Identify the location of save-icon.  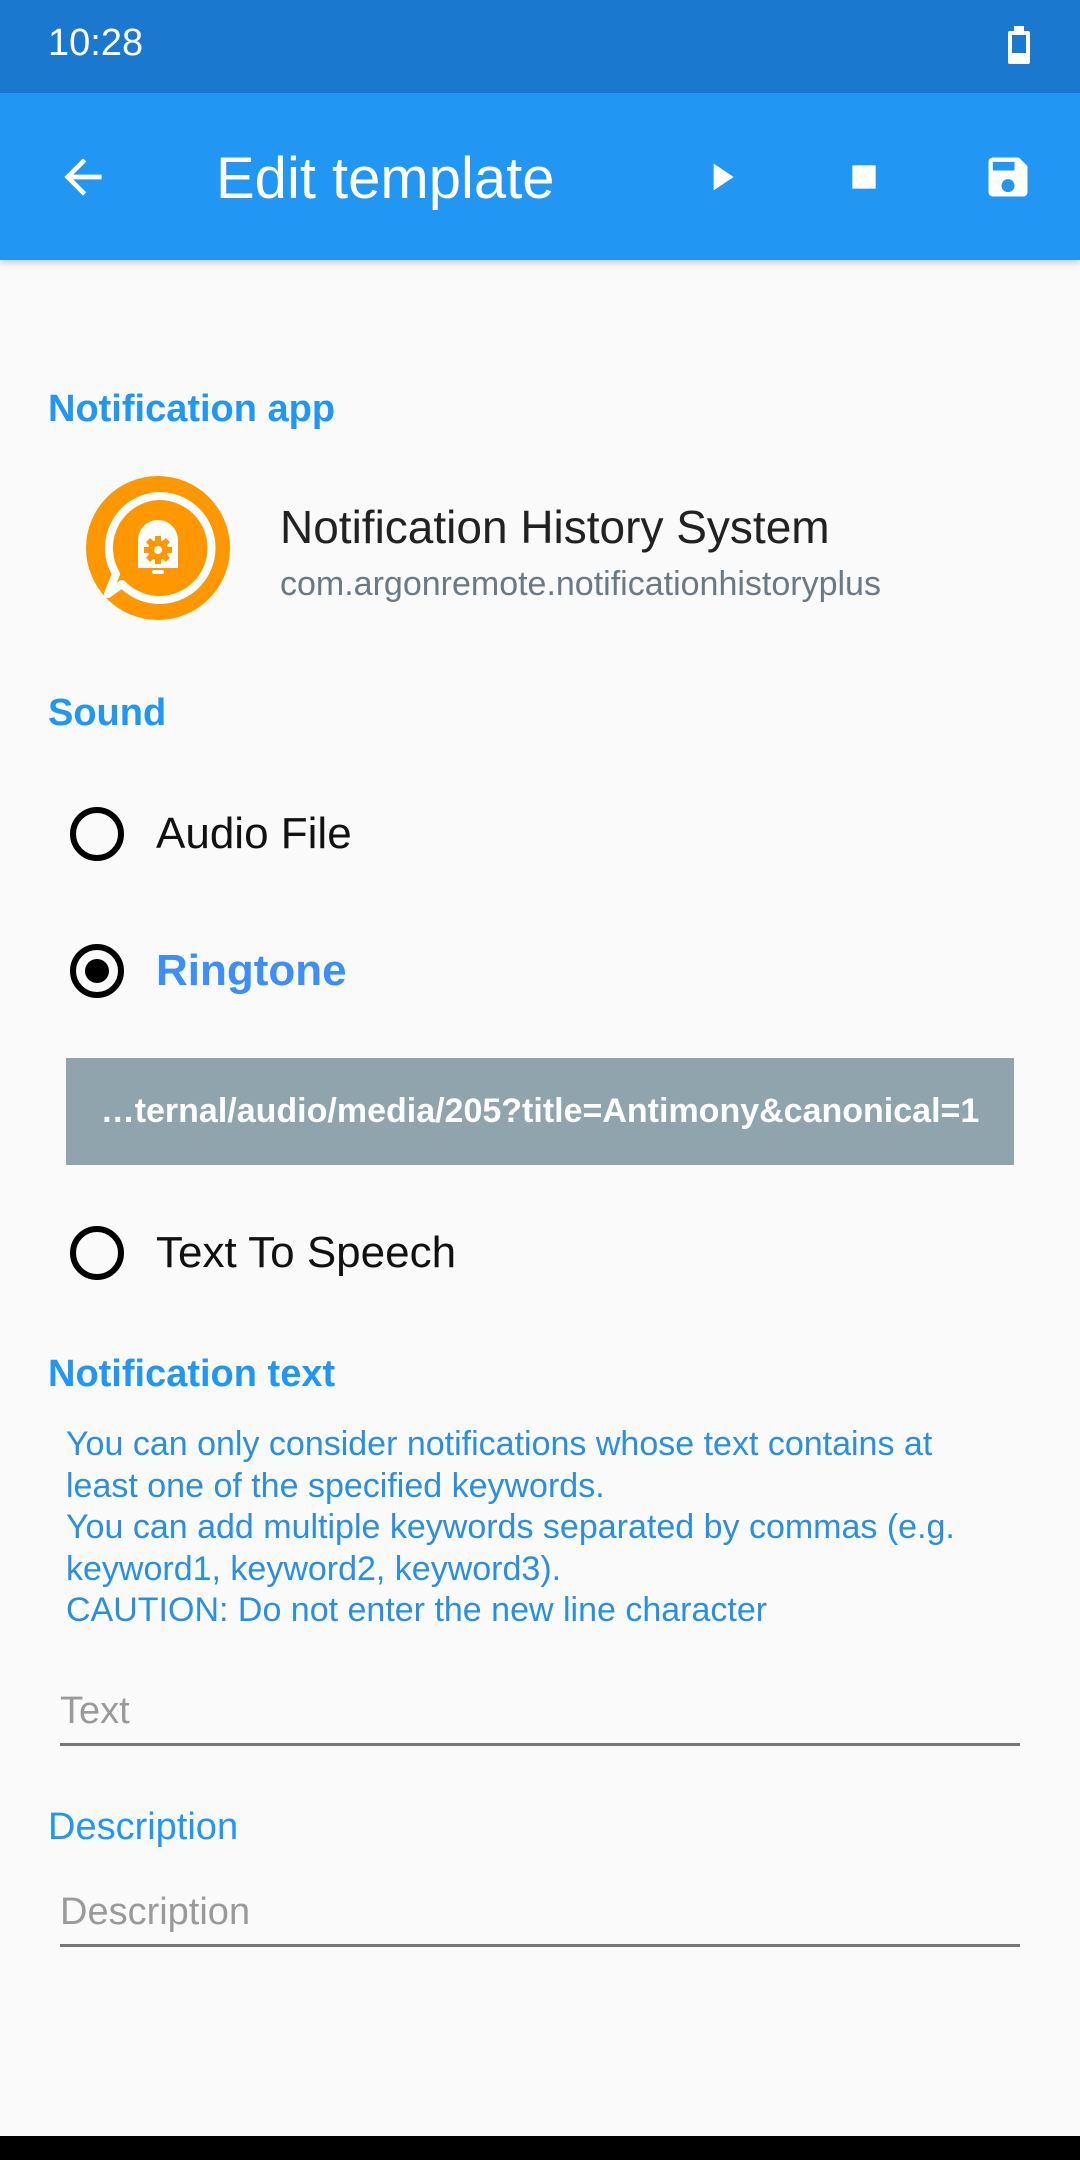
(1008, 176).